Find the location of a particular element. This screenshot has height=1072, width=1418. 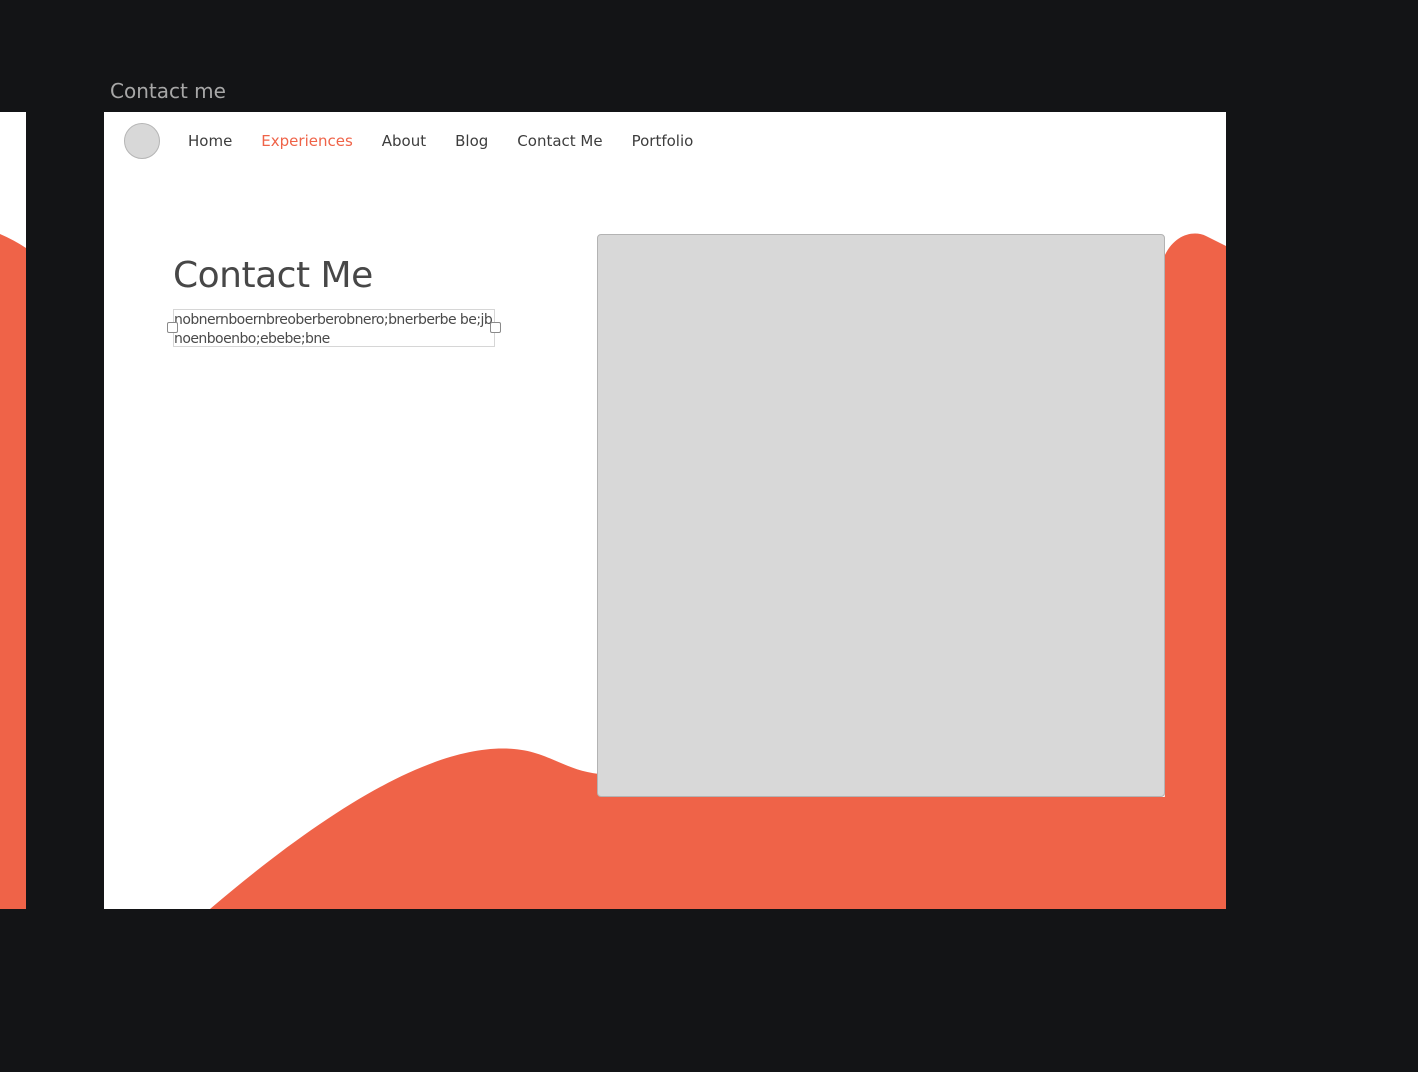

artboard-label: Contact me is located at coordinates (168, 91).